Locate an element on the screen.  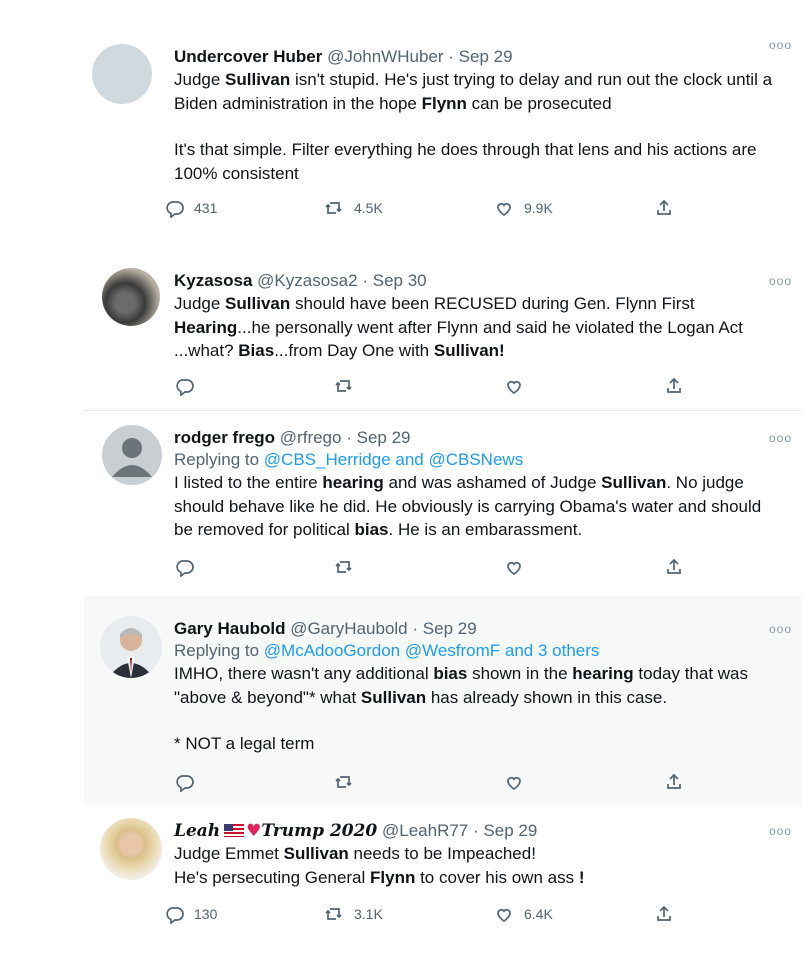
like-count: 6.4K is located at coordinates (538, 914).